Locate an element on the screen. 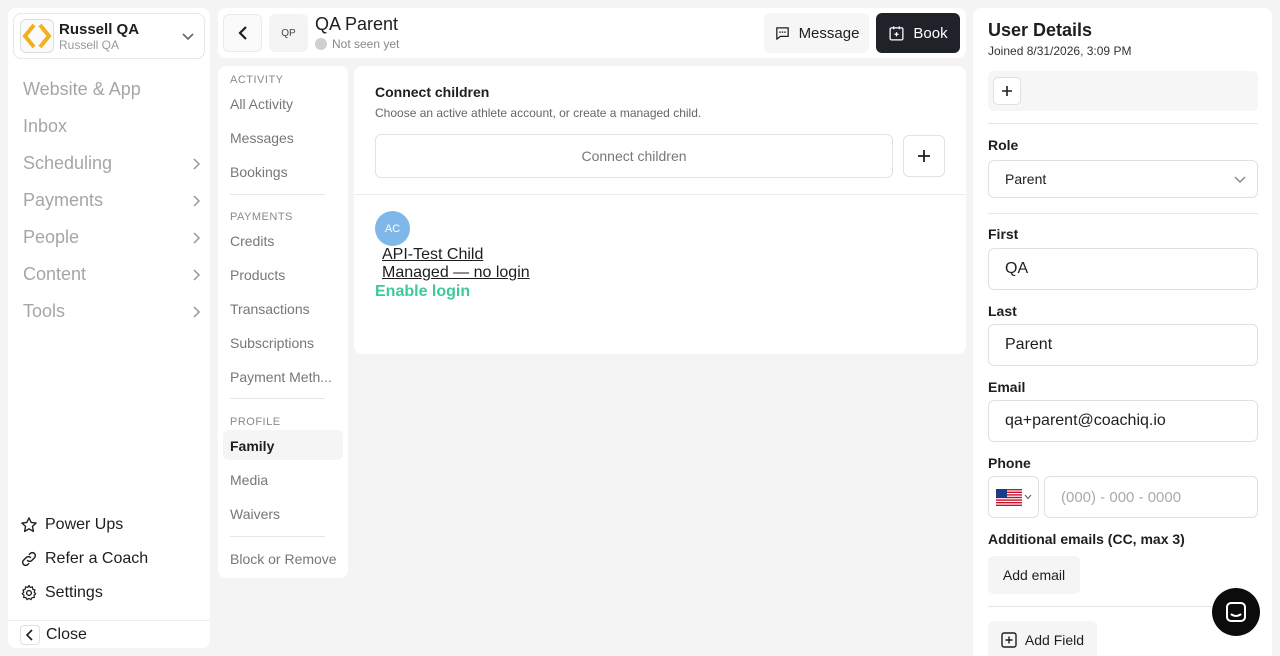  nav-label: Settings is located at coordinates (74, 592).